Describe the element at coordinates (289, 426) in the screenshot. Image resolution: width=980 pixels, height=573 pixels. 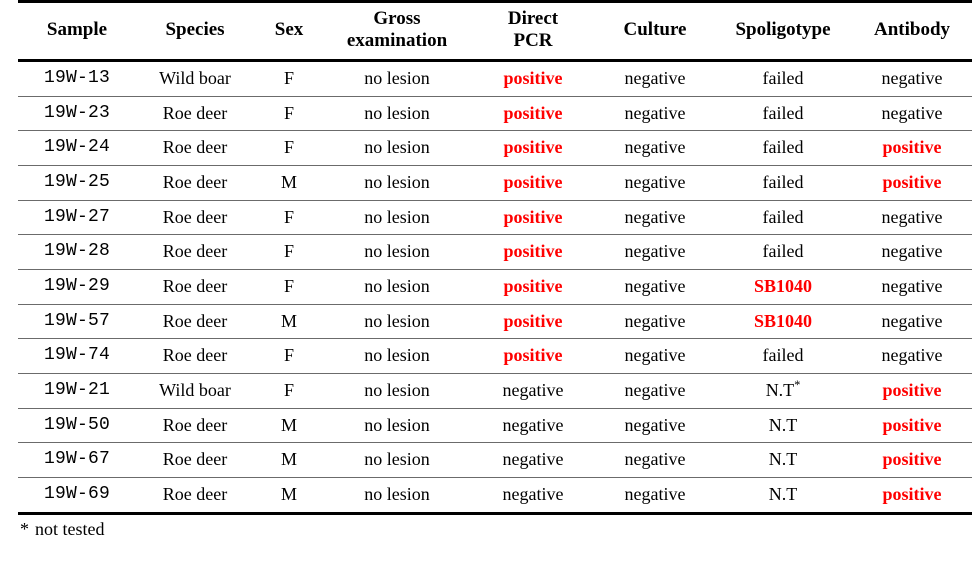
I see `cell-sex: M` at that location.